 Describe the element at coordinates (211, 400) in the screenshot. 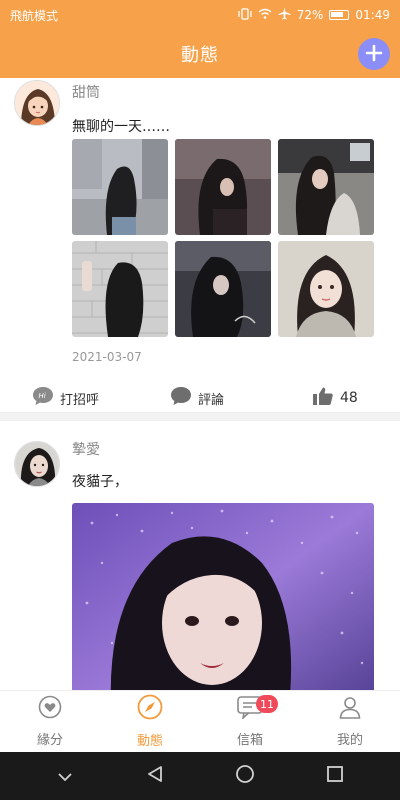

I see `comment-label: 評論` at that location.